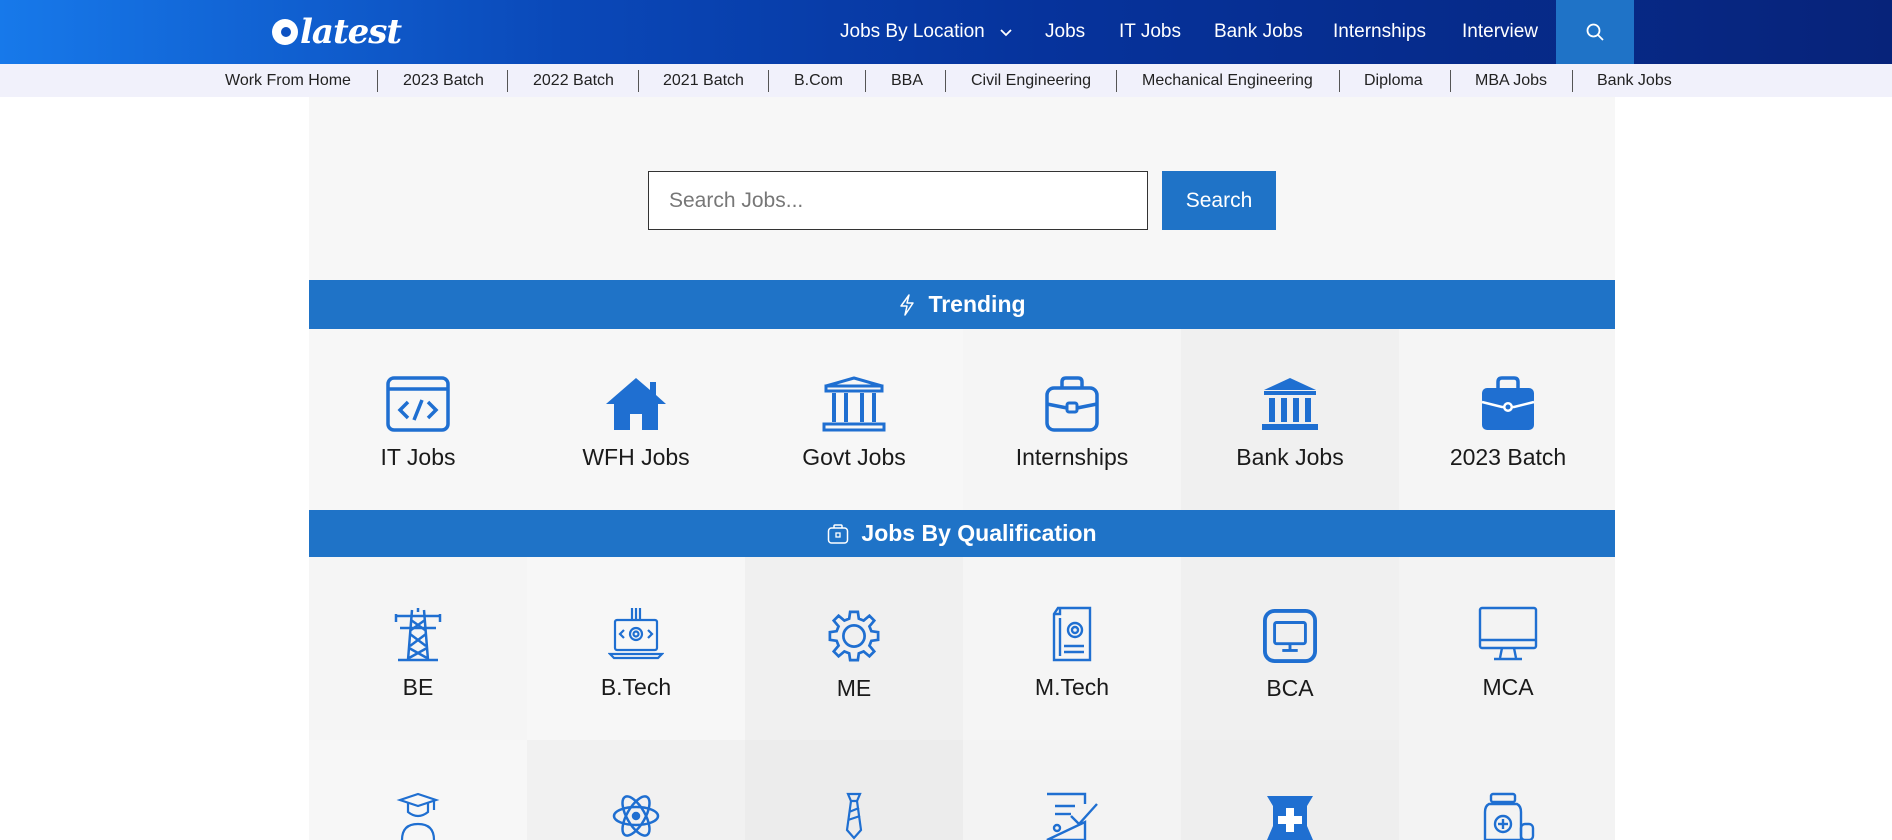  Describe the element at coordinates (1072, 404) in the screenshot. I see `briefcase-outline-icon` at that location.